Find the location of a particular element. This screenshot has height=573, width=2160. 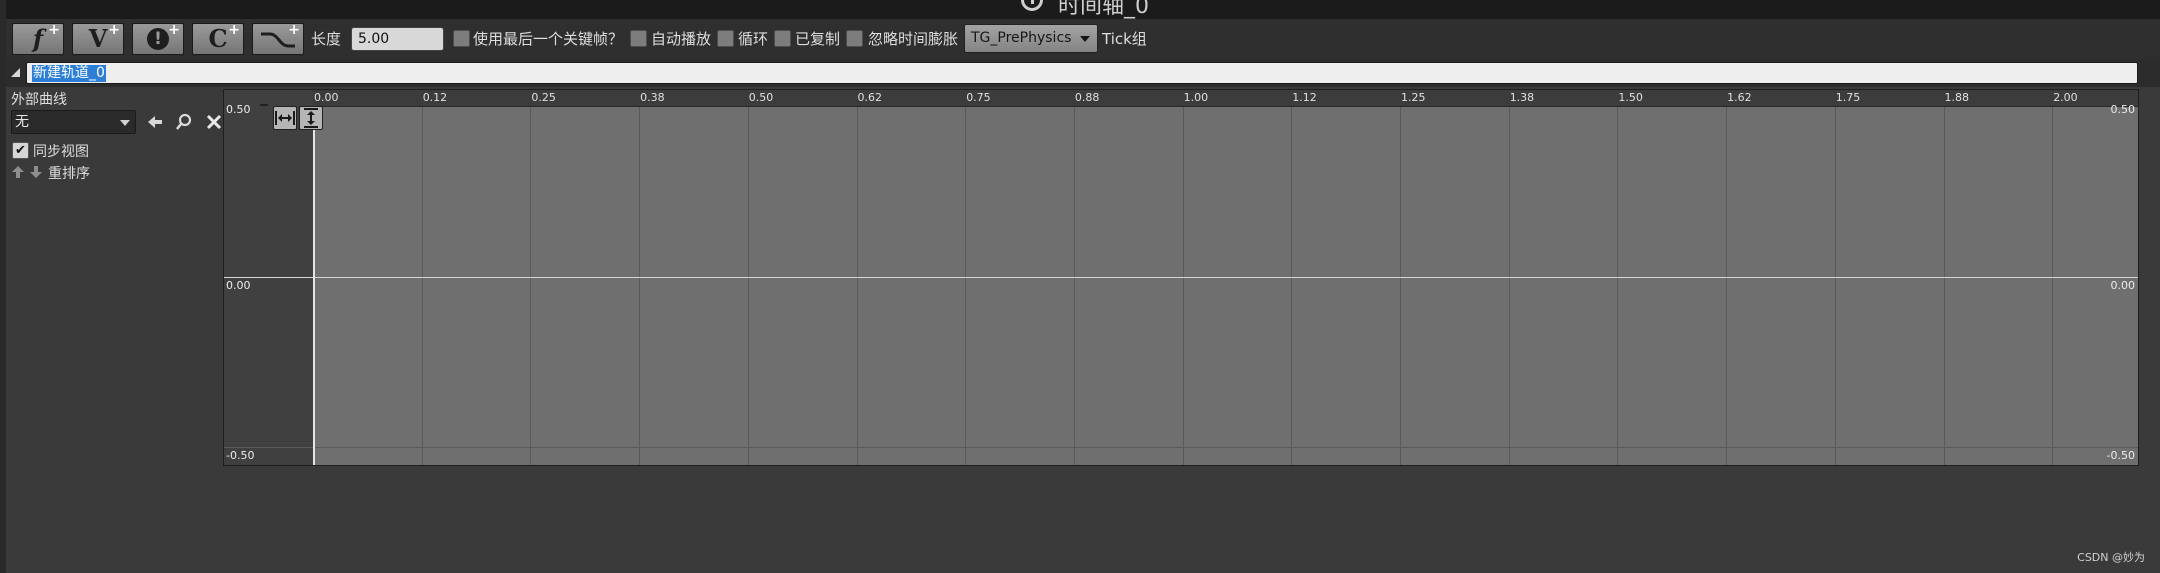

replicated-label: 已复制 is located at coordinates (818, 39).